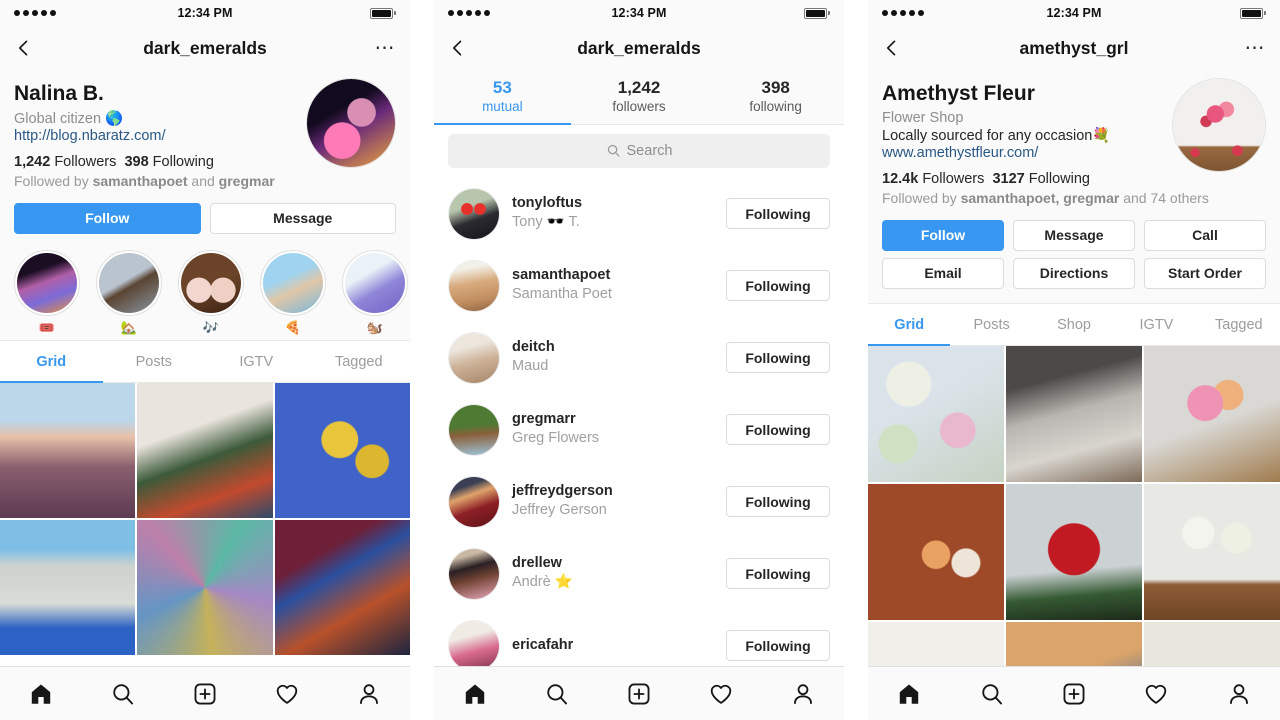 This screenshot has width=1280, height=720. What do you see at coordinates (613, 563) in the screenshot?
I see `username: drellew` at bounding box center [613, 563].